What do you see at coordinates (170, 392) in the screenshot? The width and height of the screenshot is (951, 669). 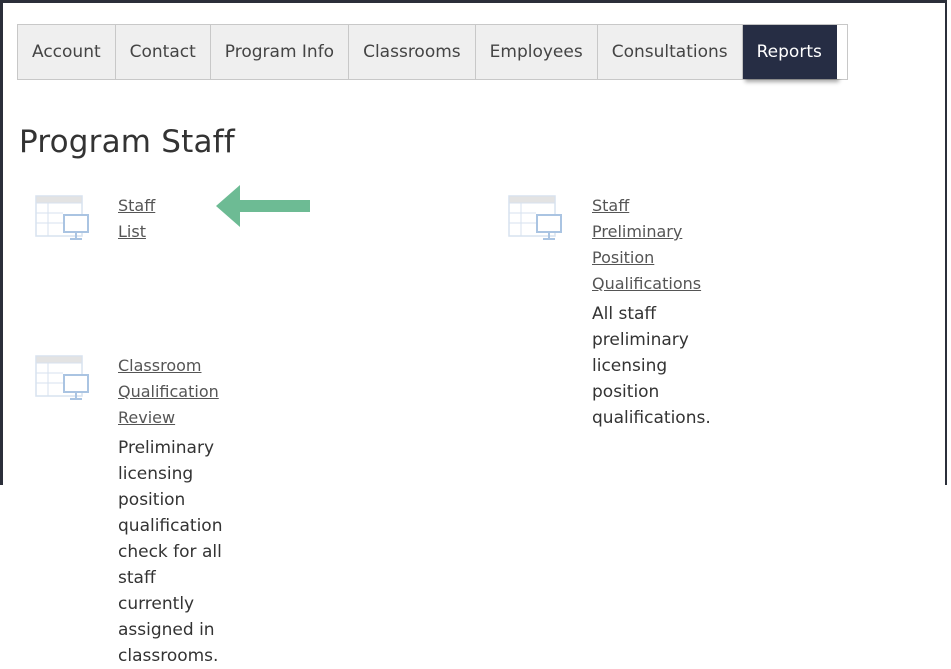 I see `classroom-review-link: Classroom Qualification Review` at bounding box center [170, 392].